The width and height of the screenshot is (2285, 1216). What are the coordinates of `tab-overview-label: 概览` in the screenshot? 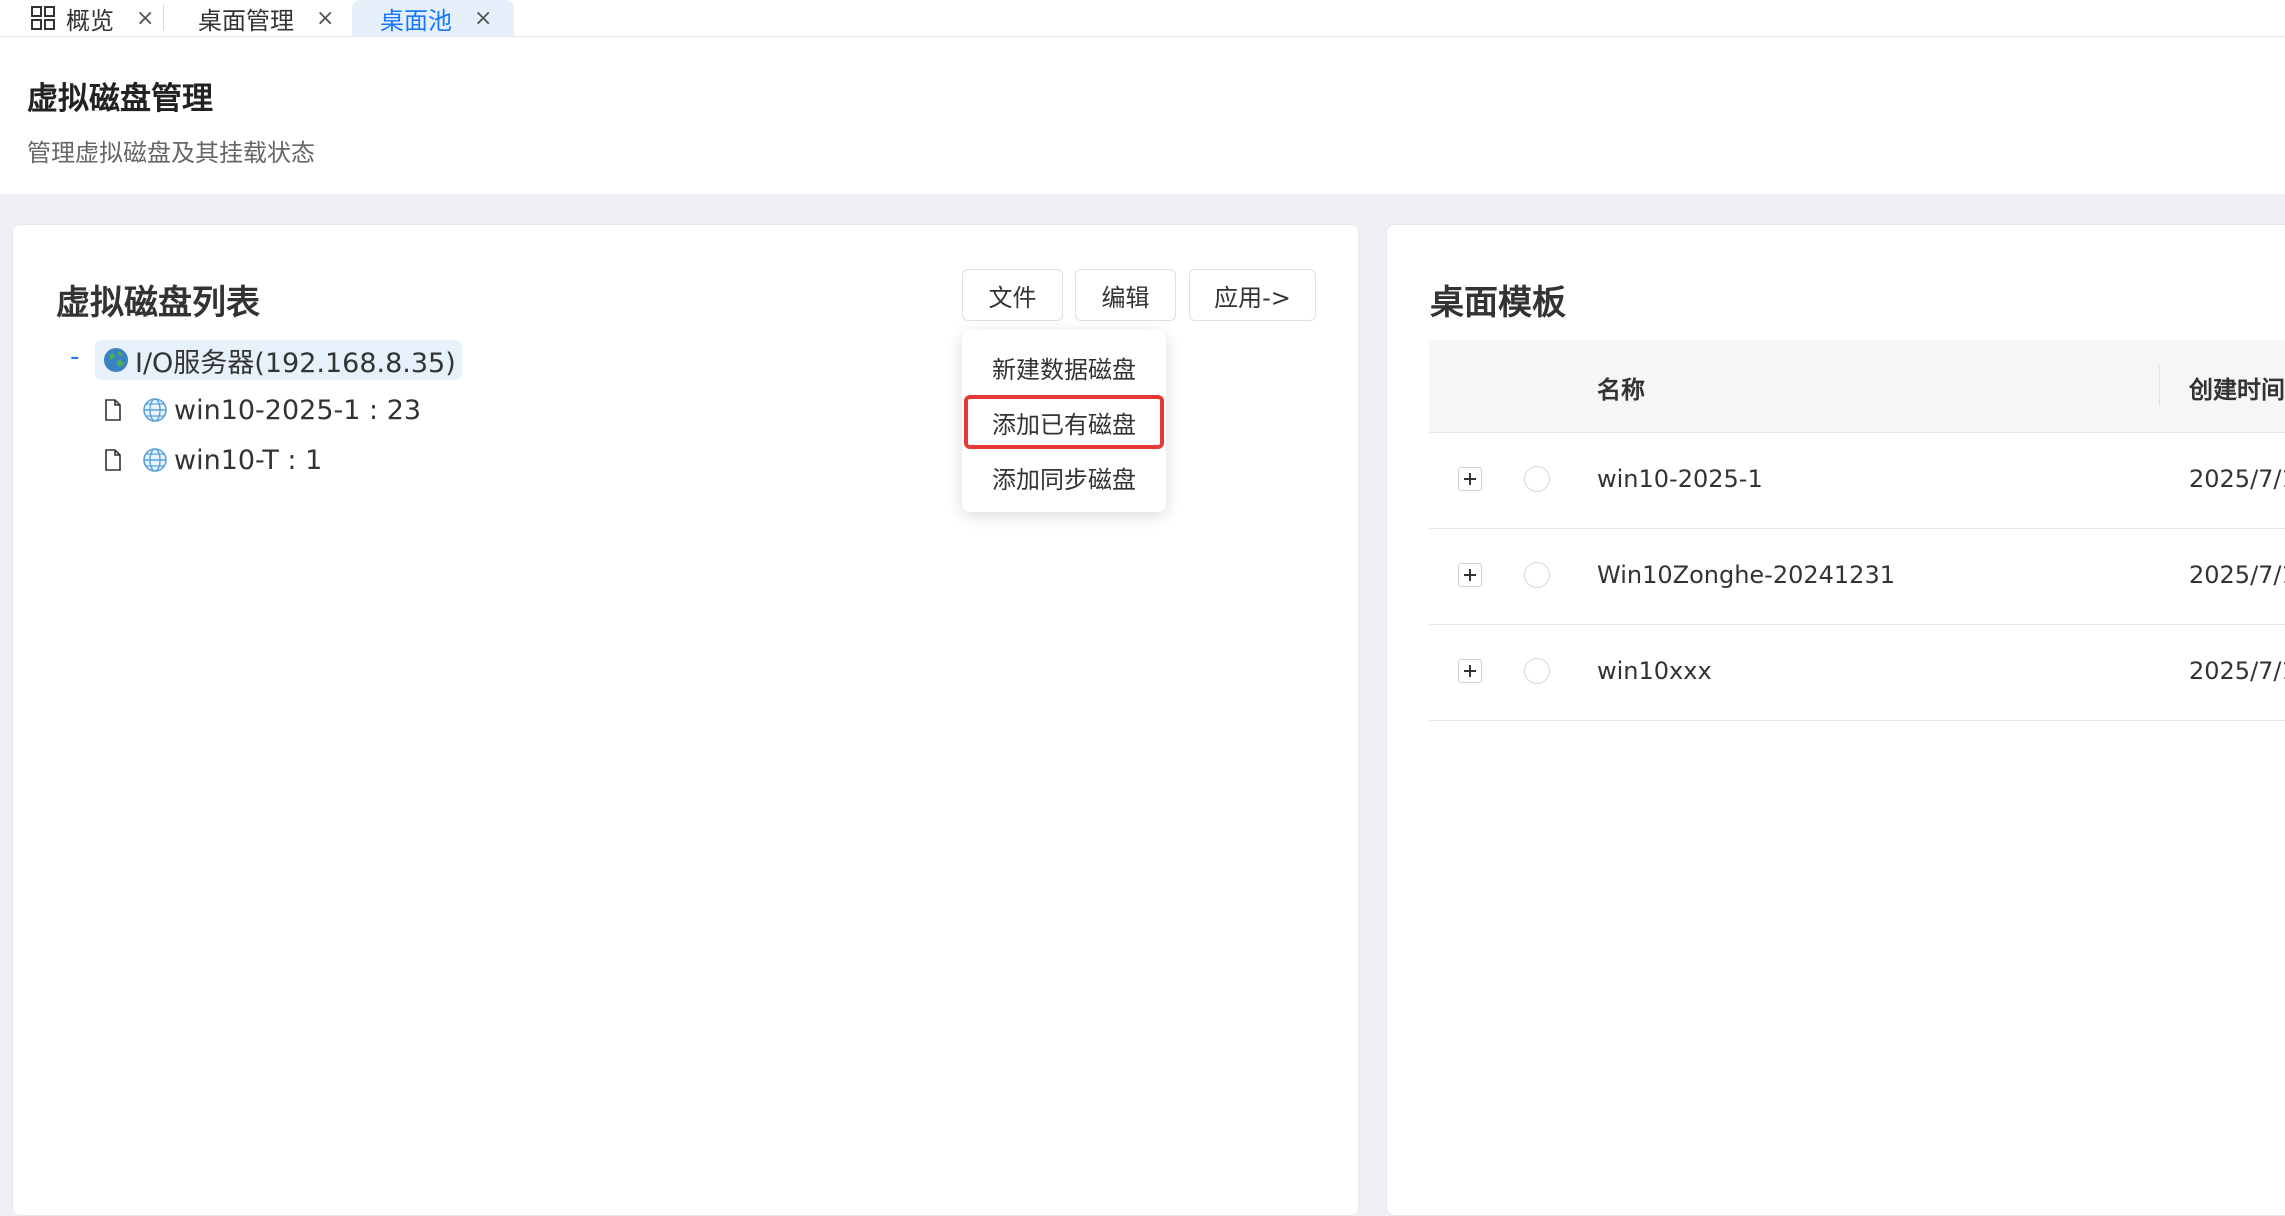 It's located at (90, 20).